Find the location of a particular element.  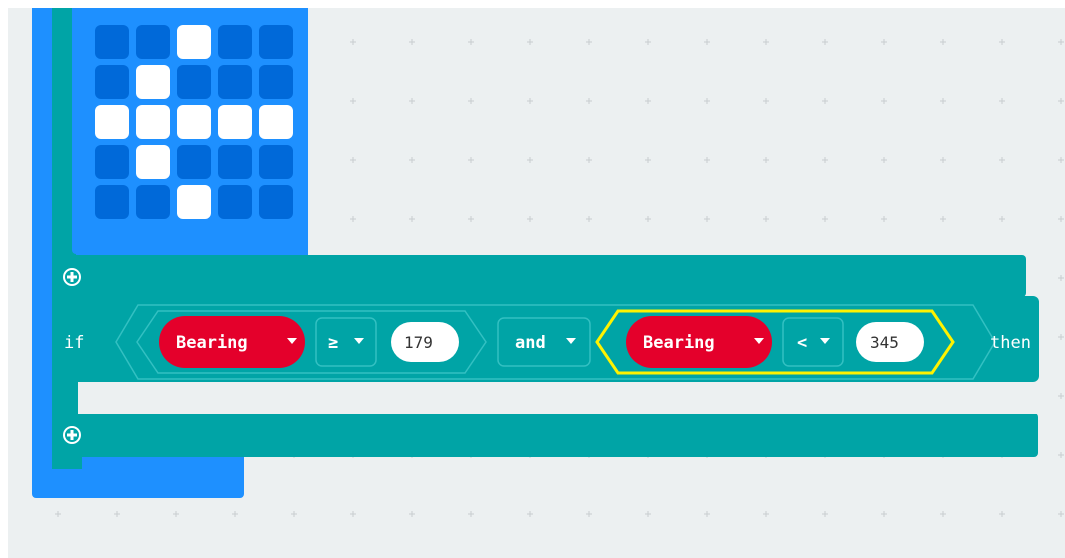

left-bearing-variable: Bearing is located at coordinates (232, 342).